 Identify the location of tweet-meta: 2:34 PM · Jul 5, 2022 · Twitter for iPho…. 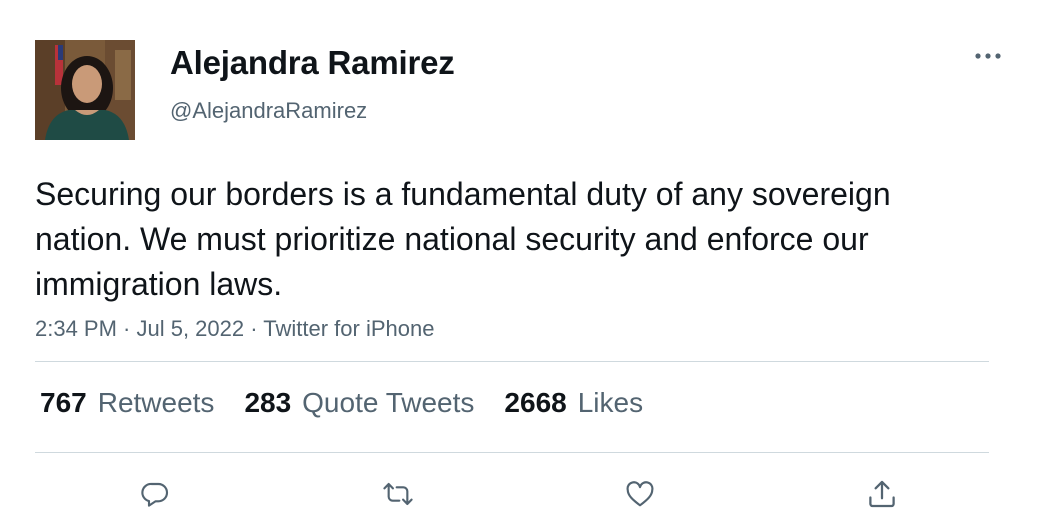
(234, 329).